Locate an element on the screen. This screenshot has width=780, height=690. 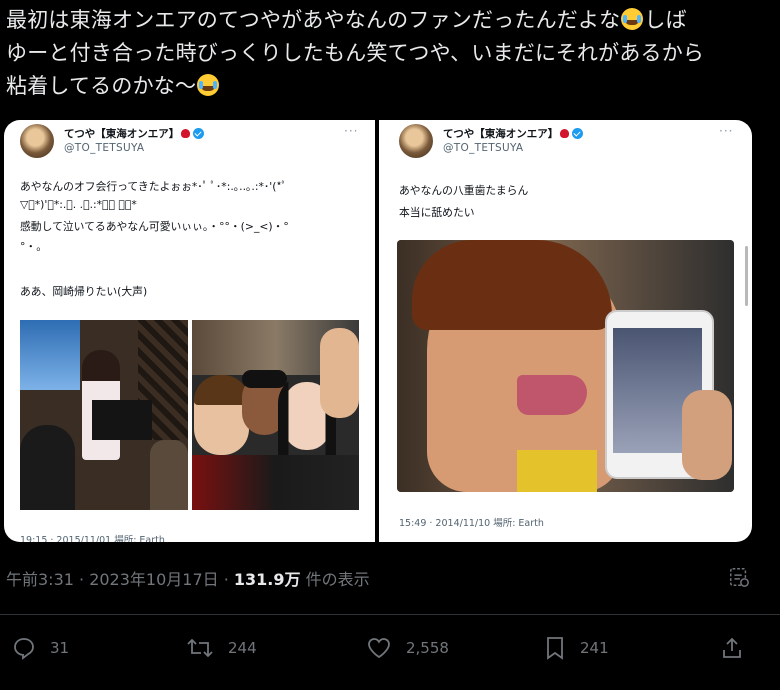
share-icon is located at coordinates (732, 647).